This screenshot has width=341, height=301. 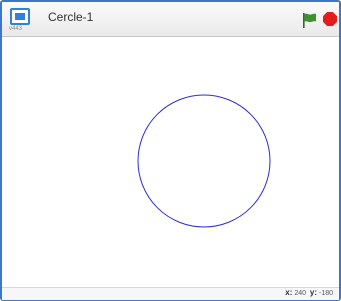 What do you see at coordinates (330, 19) in the screenshot?
I see `stop-sign-icon` at bounding box center [330, 19].